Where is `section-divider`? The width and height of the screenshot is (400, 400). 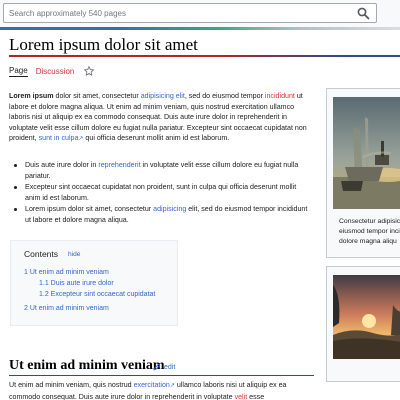 section-divider is located at coordinates (161, 375).